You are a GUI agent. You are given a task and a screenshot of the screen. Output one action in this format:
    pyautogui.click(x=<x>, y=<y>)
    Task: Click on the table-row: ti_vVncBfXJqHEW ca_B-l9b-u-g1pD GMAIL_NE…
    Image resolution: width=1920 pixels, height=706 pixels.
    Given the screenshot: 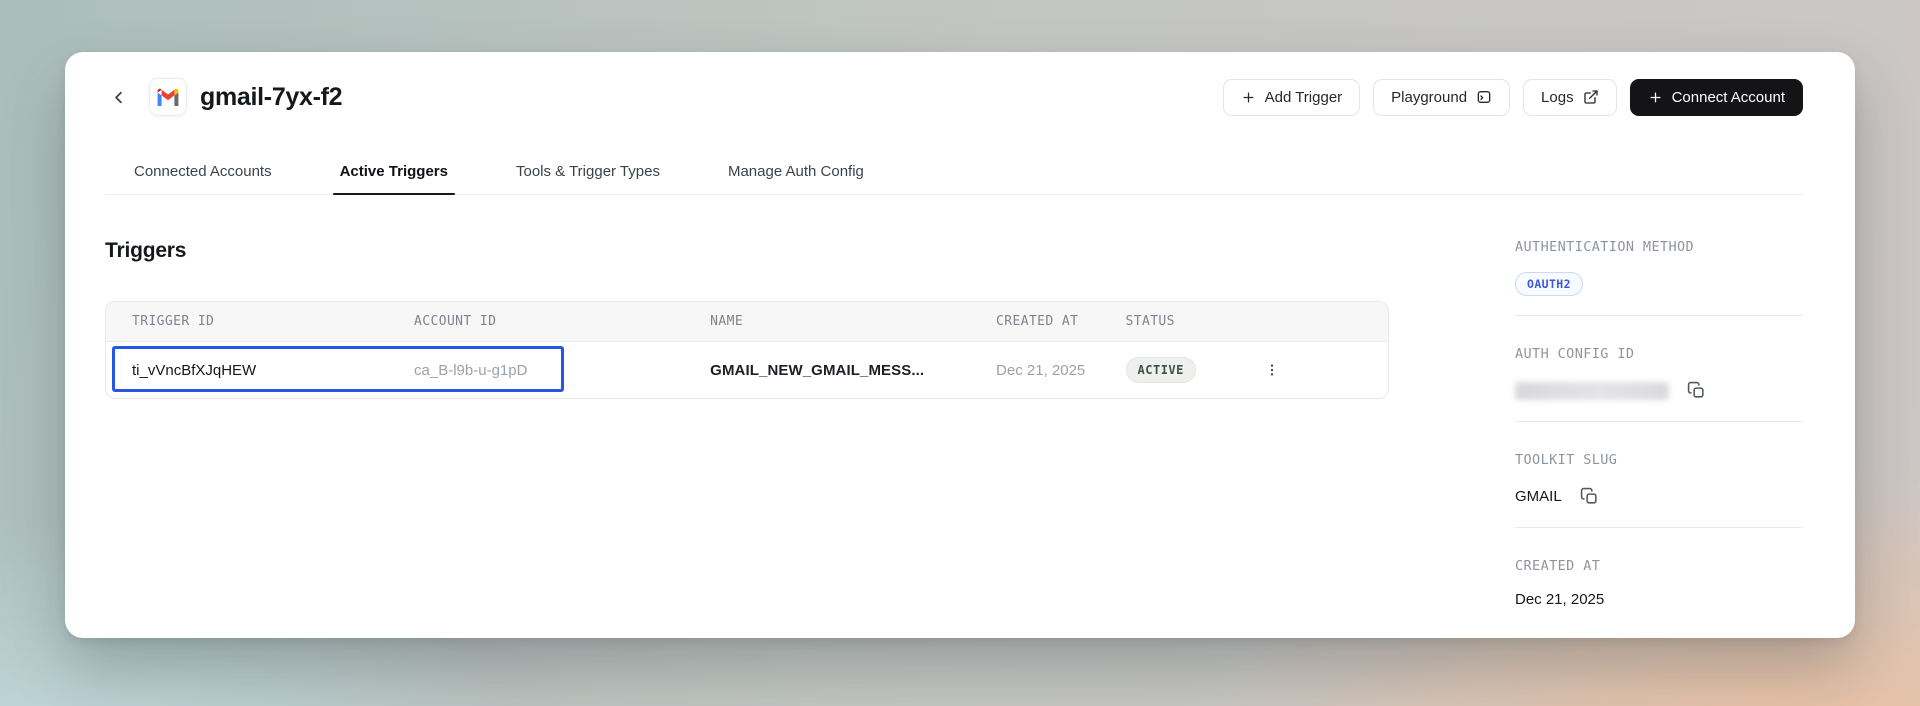 What is the action you would take?
    pyautogui.click(x=747, y=370)
    